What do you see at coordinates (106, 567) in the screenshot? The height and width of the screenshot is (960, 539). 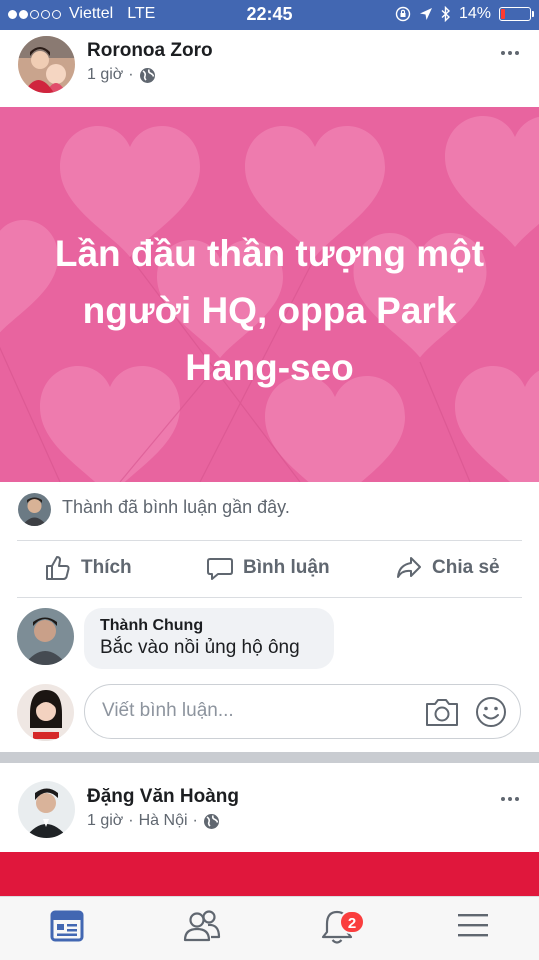 I see `like-label: Thích` at bounding box center [106, 567].